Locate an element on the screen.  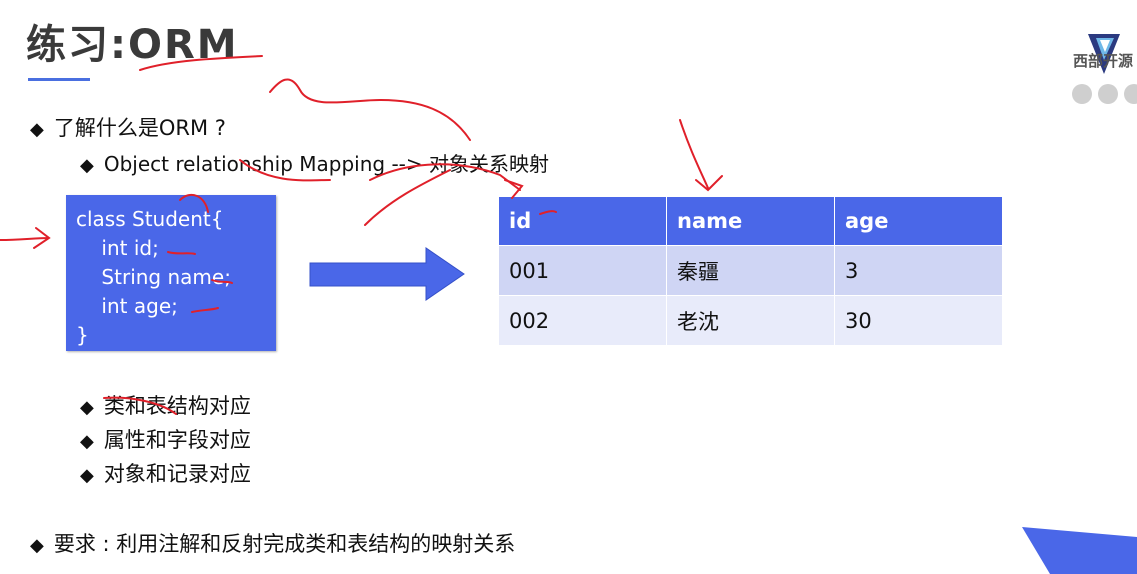
table-cell: 001 is located at coordinates (582, 270).